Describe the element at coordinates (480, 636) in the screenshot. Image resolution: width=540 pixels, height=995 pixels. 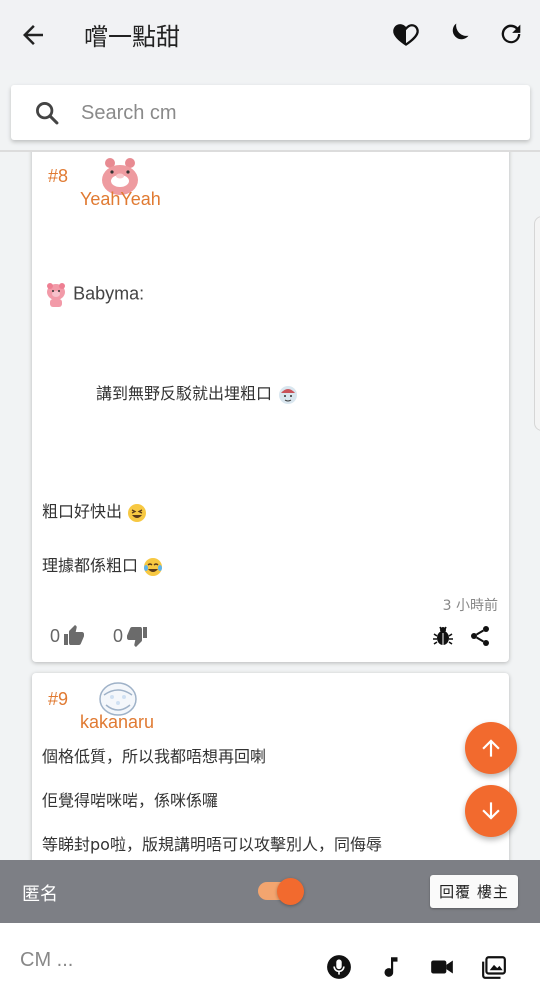
I see `share-icon` at that location.